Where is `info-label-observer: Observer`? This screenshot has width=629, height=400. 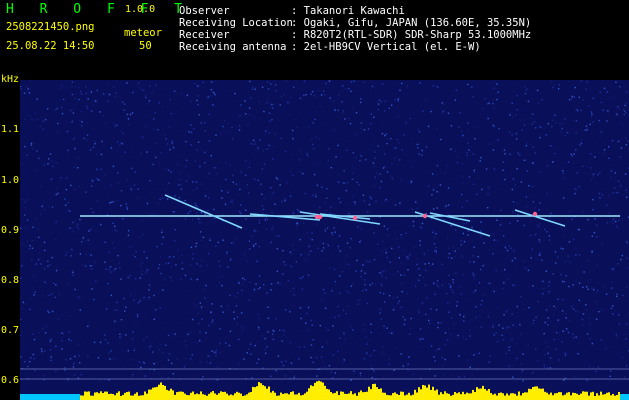
info-label-observer: Observer is located at coordinates (204, 11).